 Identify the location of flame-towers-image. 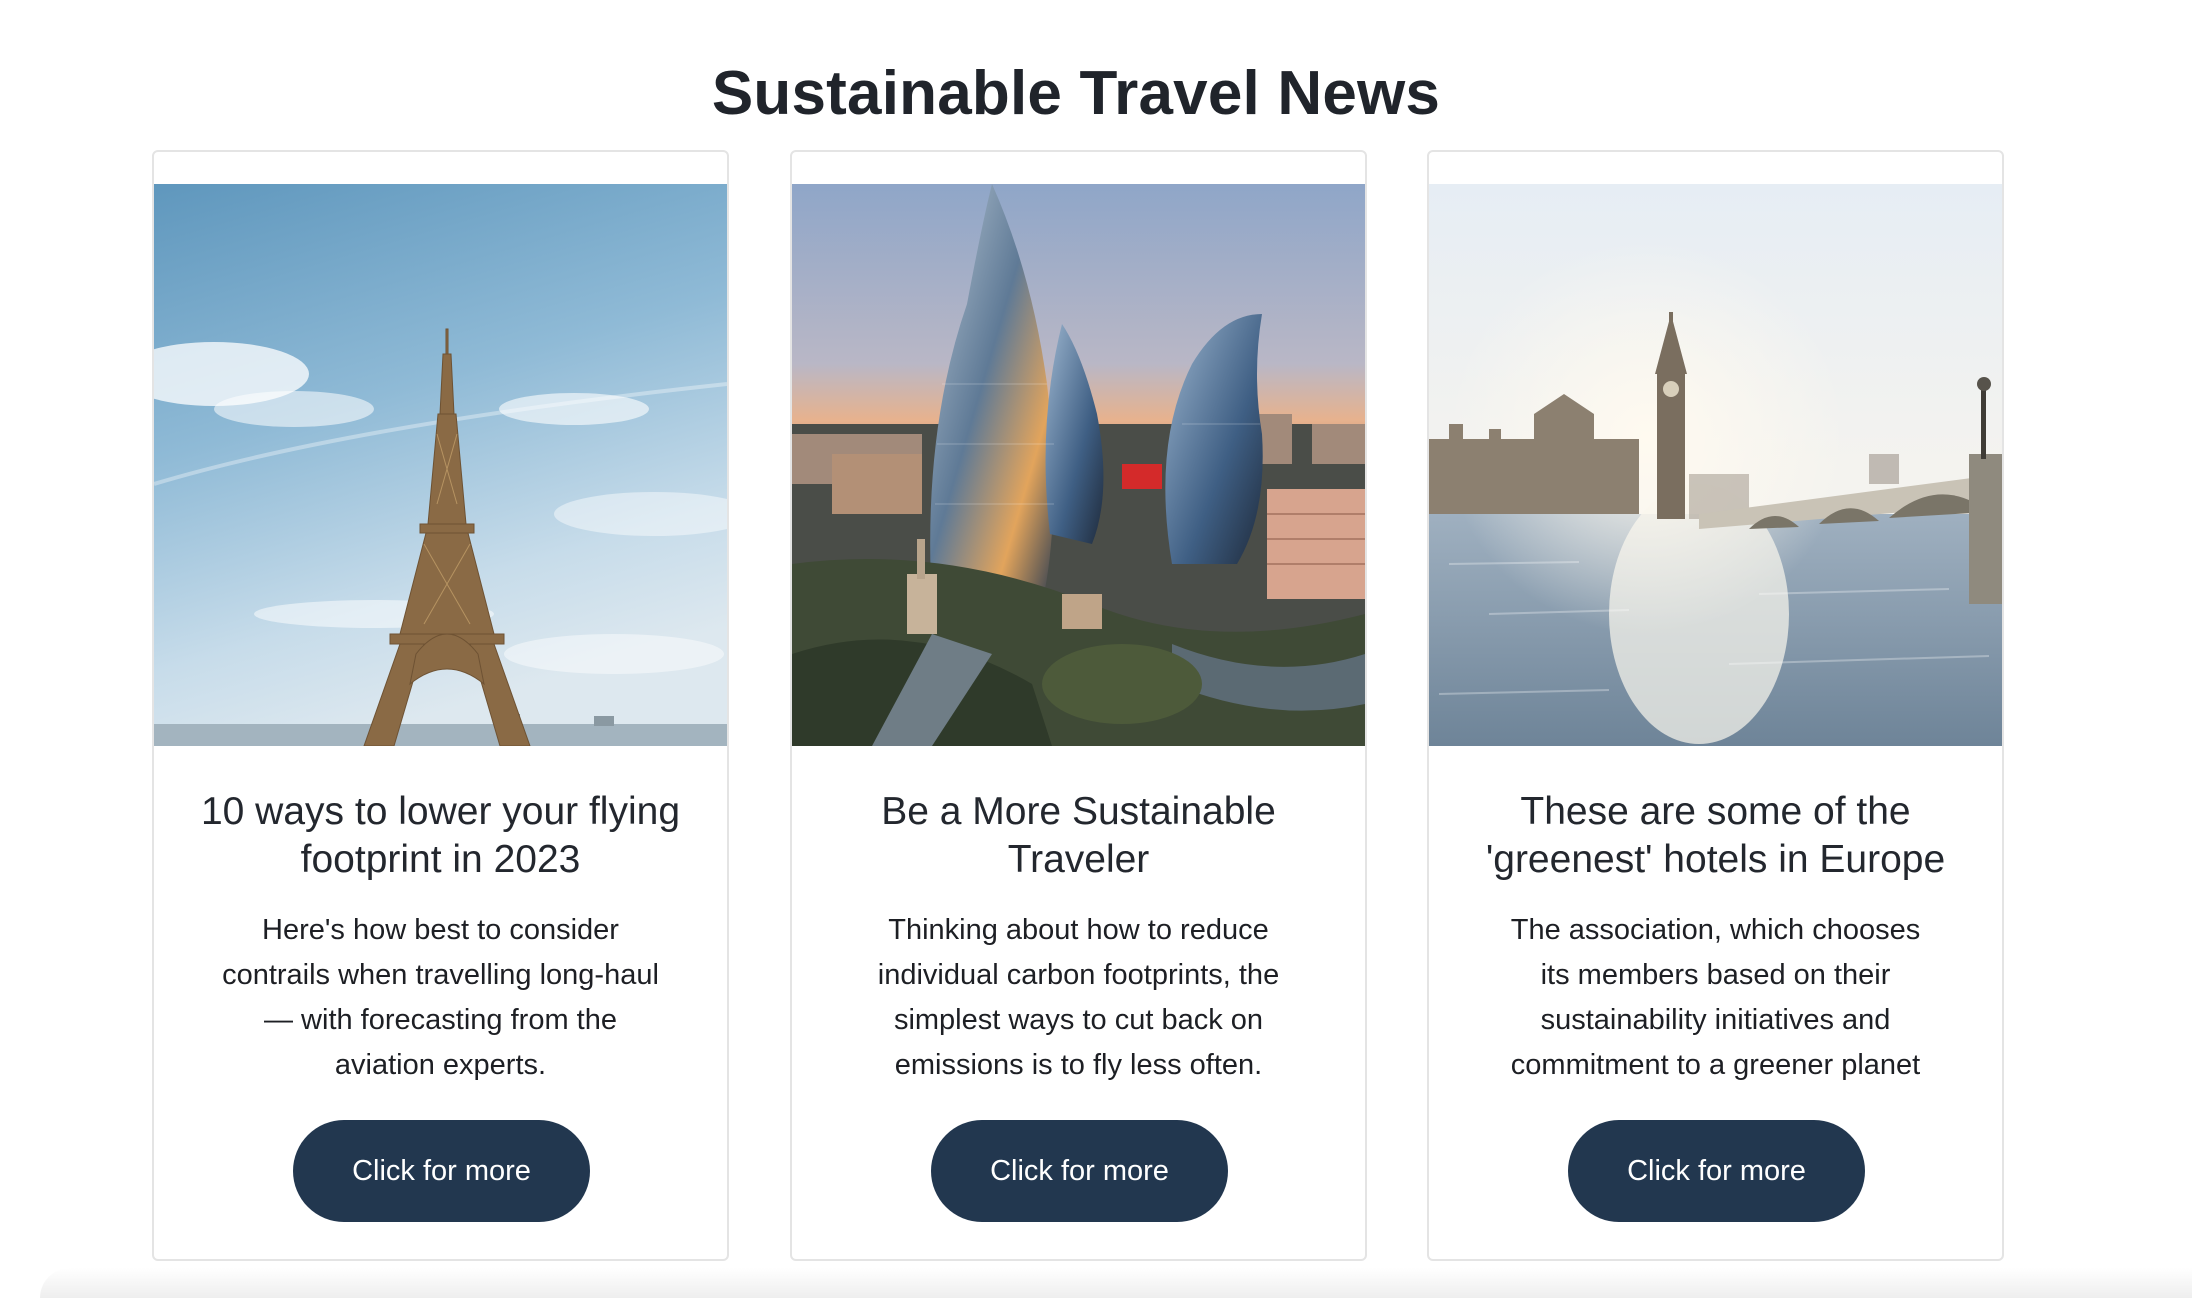
(1078, 465).